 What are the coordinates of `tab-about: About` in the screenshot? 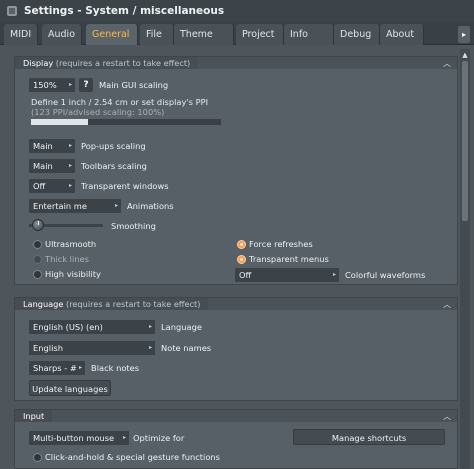 It's located at (402, 34).